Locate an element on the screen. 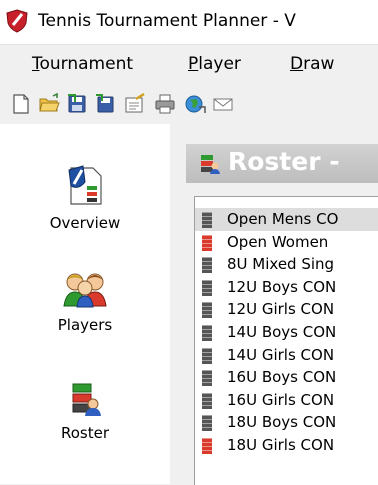  shield-icon is located at coordinates (17, 21).